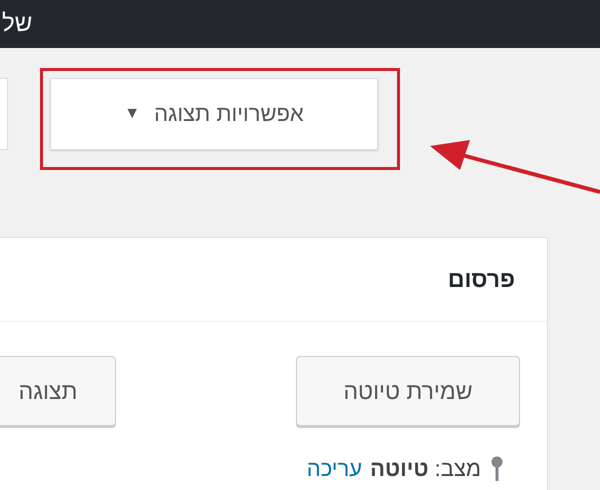 The image size is (600, 490). Describe the element at coordinates (497, 469) in the screenshot. I see `pin-icon` at that location.